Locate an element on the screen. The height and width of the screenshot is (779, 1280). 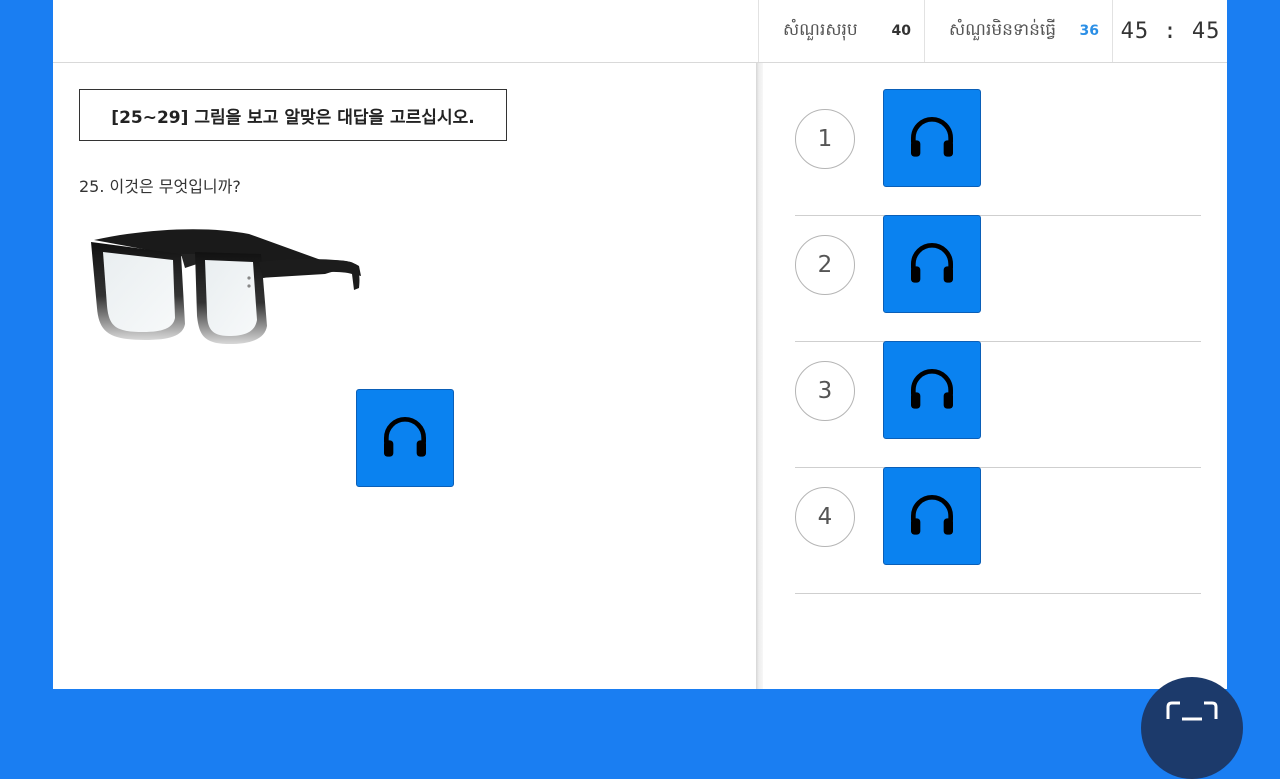
total-questions-label: សំណួរសរុប is located at coordinates (820, 29).